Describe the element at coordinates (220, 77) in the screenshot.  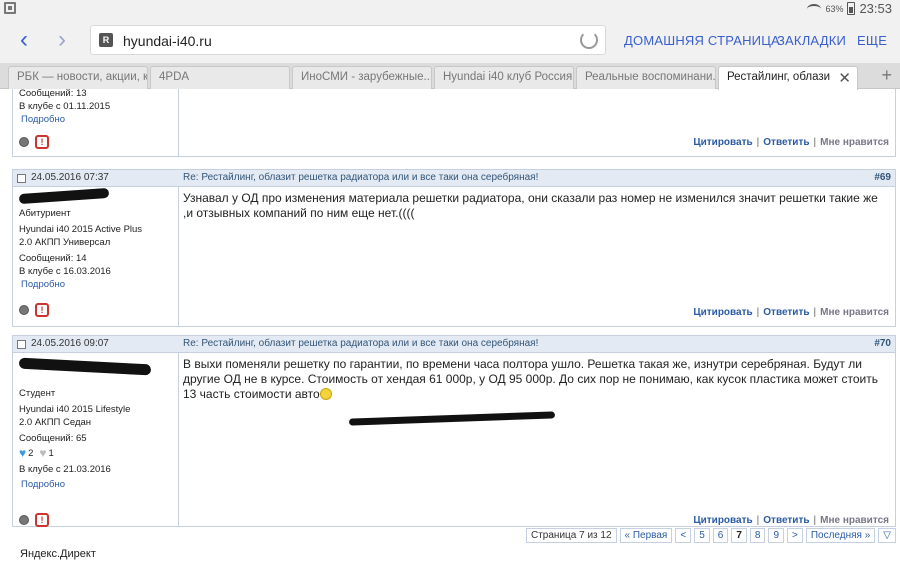
I see `tab-4pda: 4PDA` at that location.